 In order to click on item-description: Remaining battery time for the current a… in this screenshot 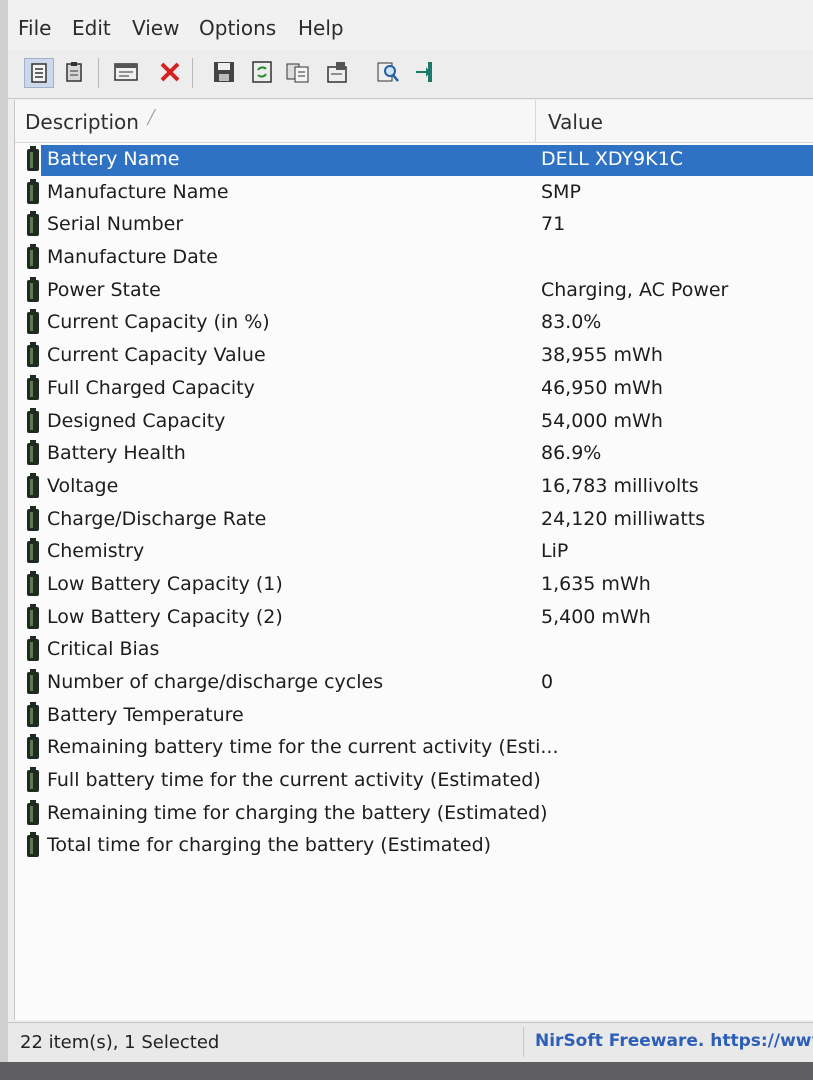, I will do `click(303, 747)`.